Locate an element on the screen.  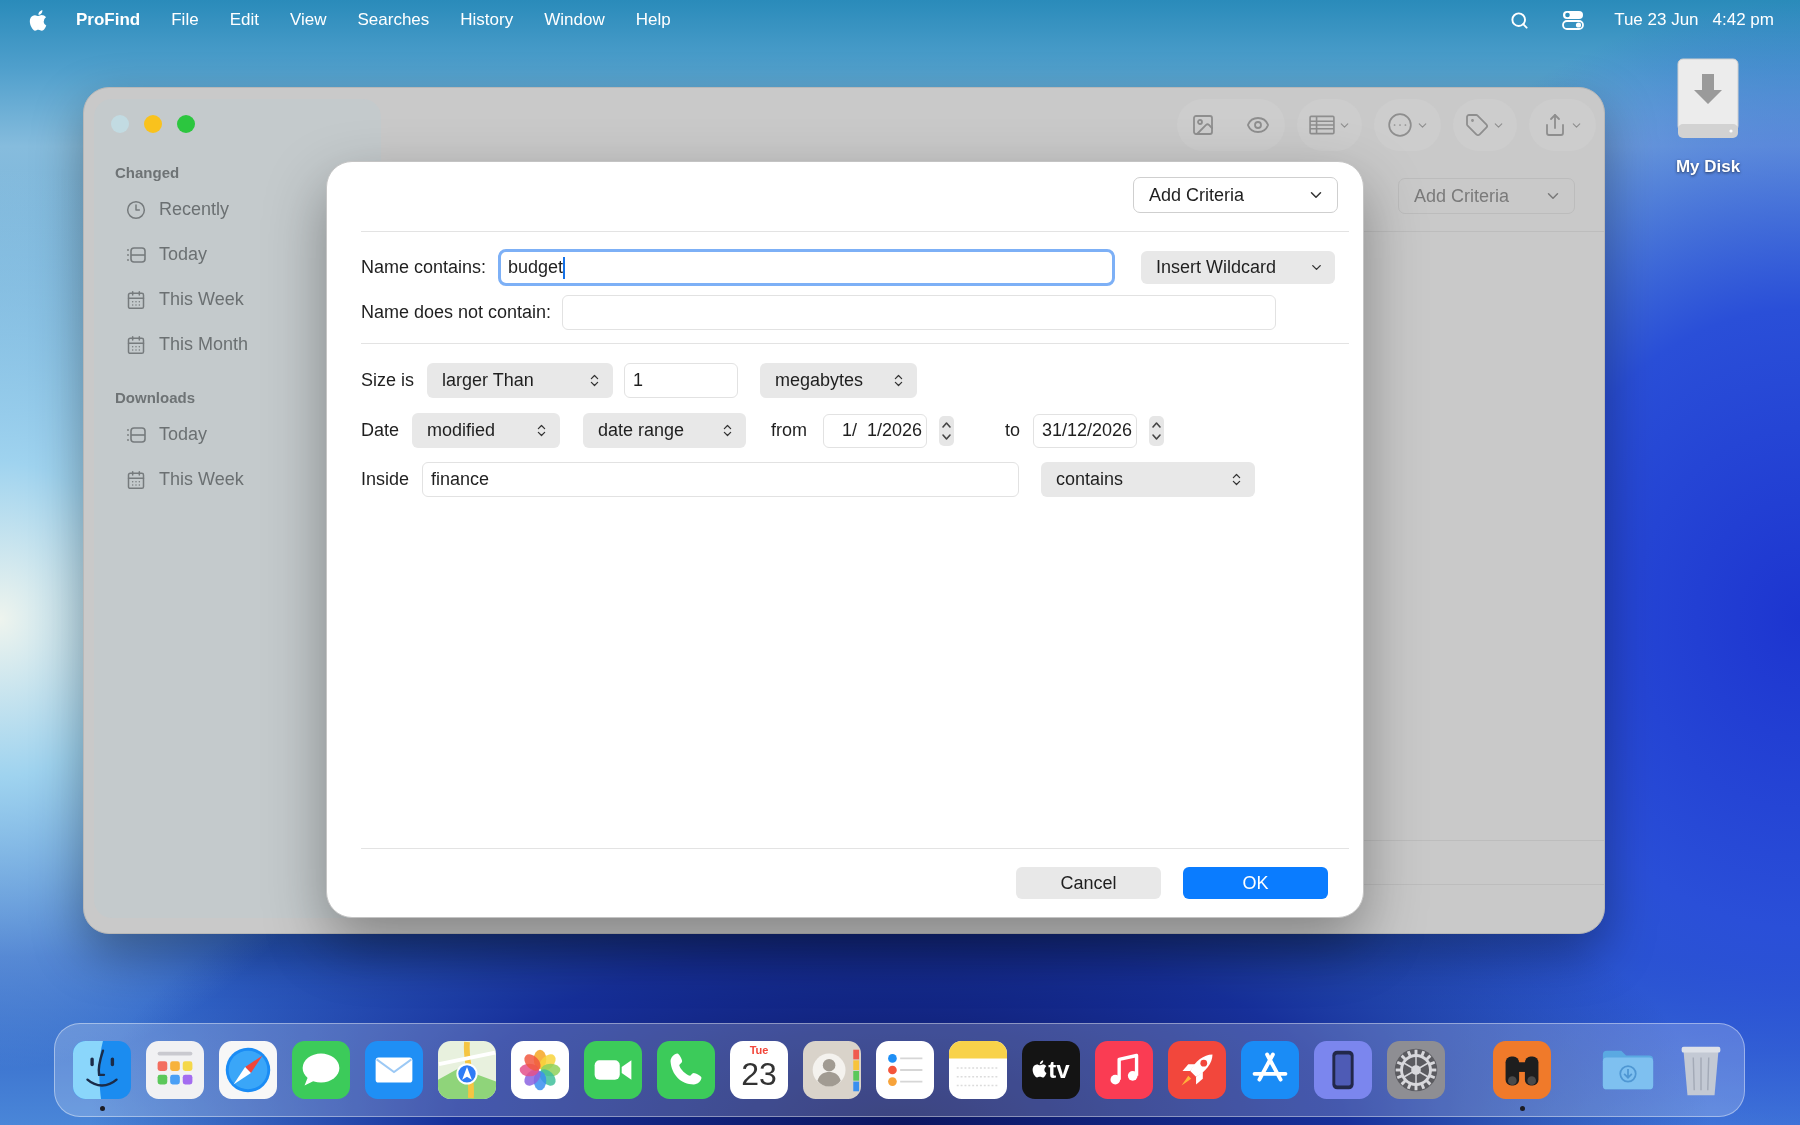
external-drive-icon is located at coordinates (1708, 99).